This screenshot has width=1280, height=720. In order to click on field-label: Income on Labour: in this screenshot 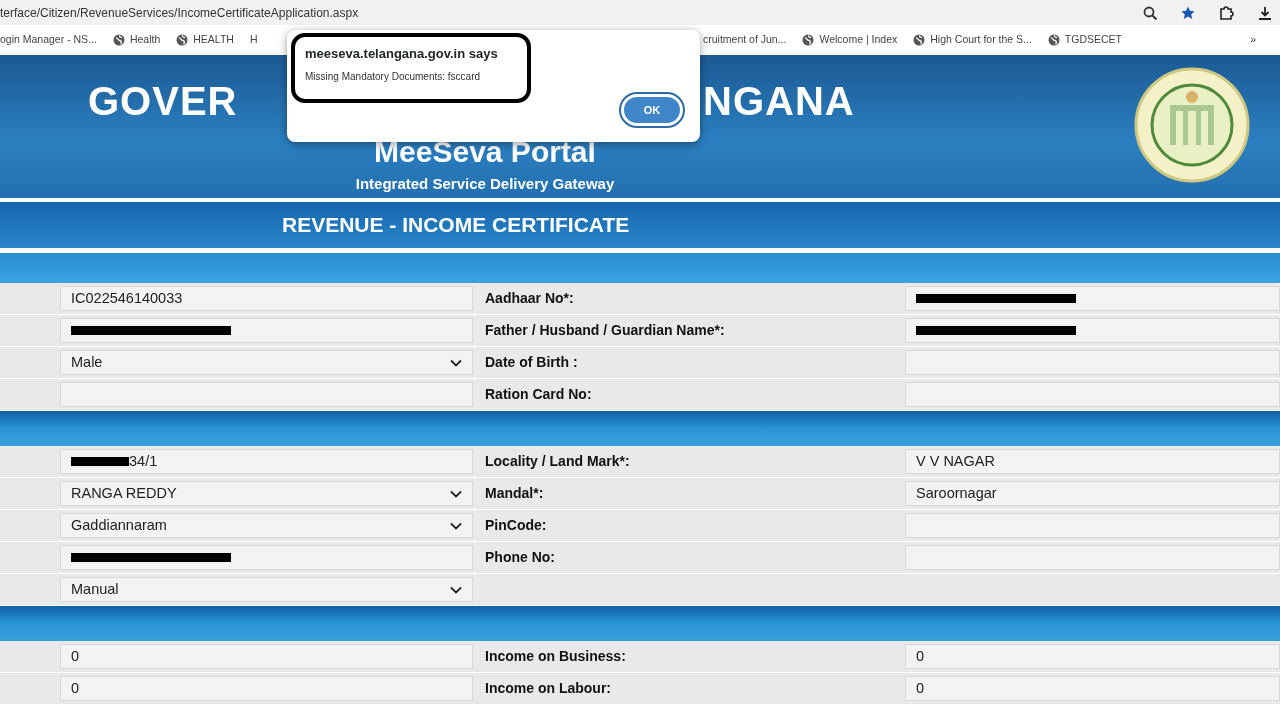, I will do `click(548, 688)`.